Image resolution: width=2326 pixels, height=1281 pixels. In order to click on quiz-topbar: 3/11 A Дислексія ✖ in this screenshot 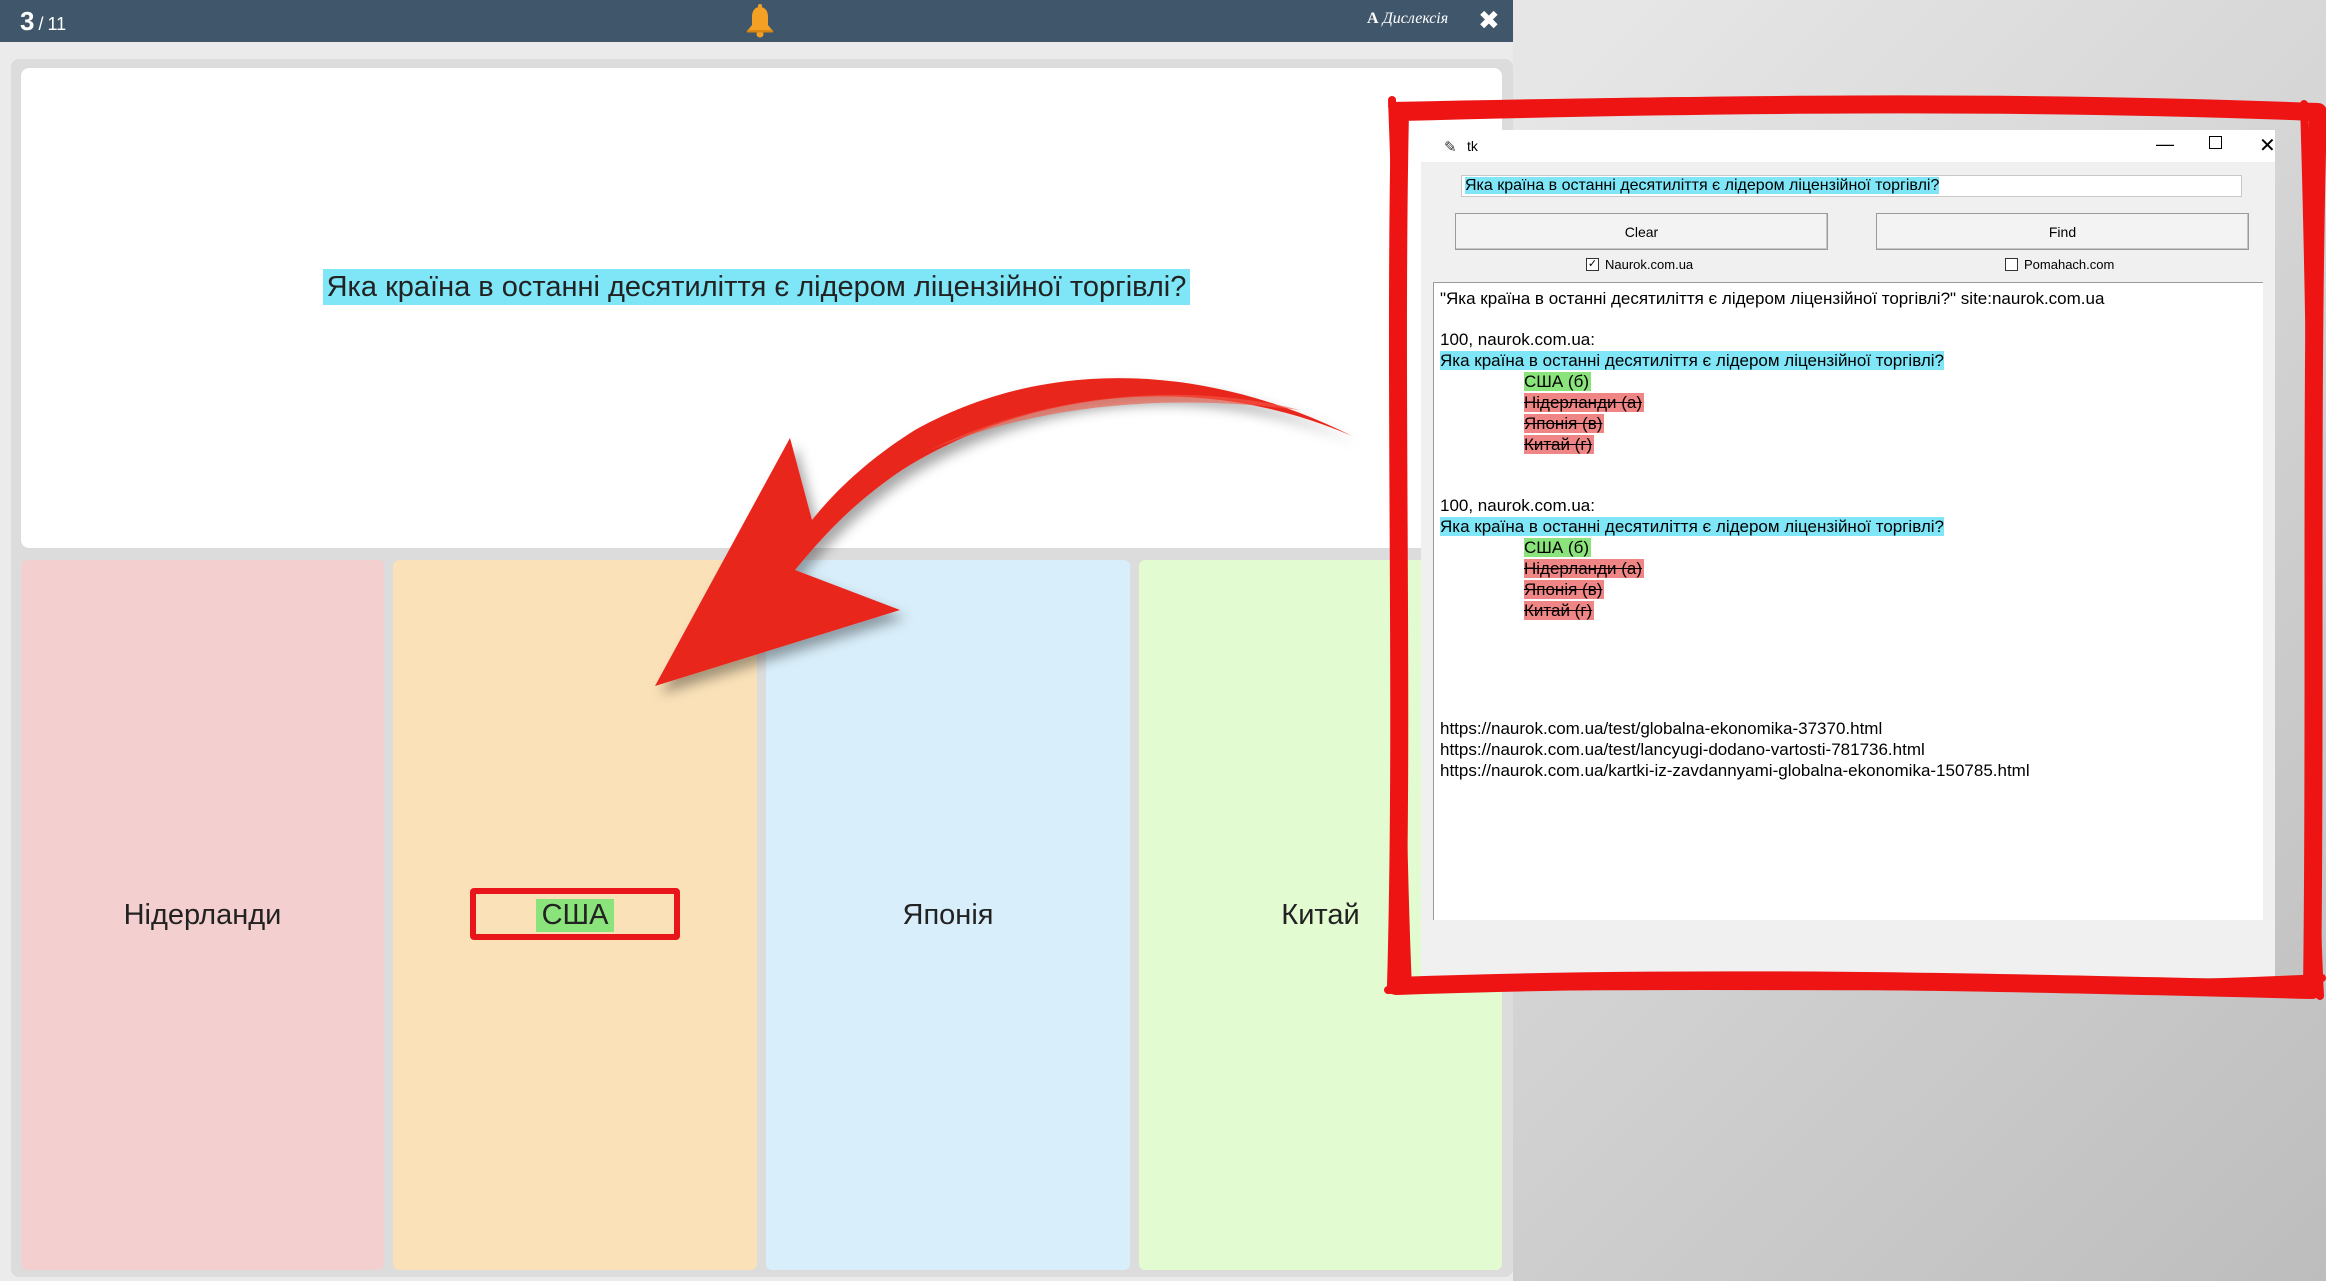, I will do `click(756, 21)`.